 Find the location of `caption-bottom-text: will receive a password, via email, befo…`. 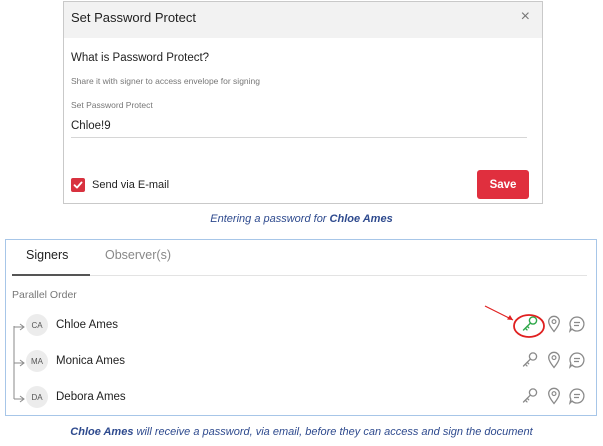

caption-bottom-text: will receive a password, via email, befo… is located at coordinates (333, 432).